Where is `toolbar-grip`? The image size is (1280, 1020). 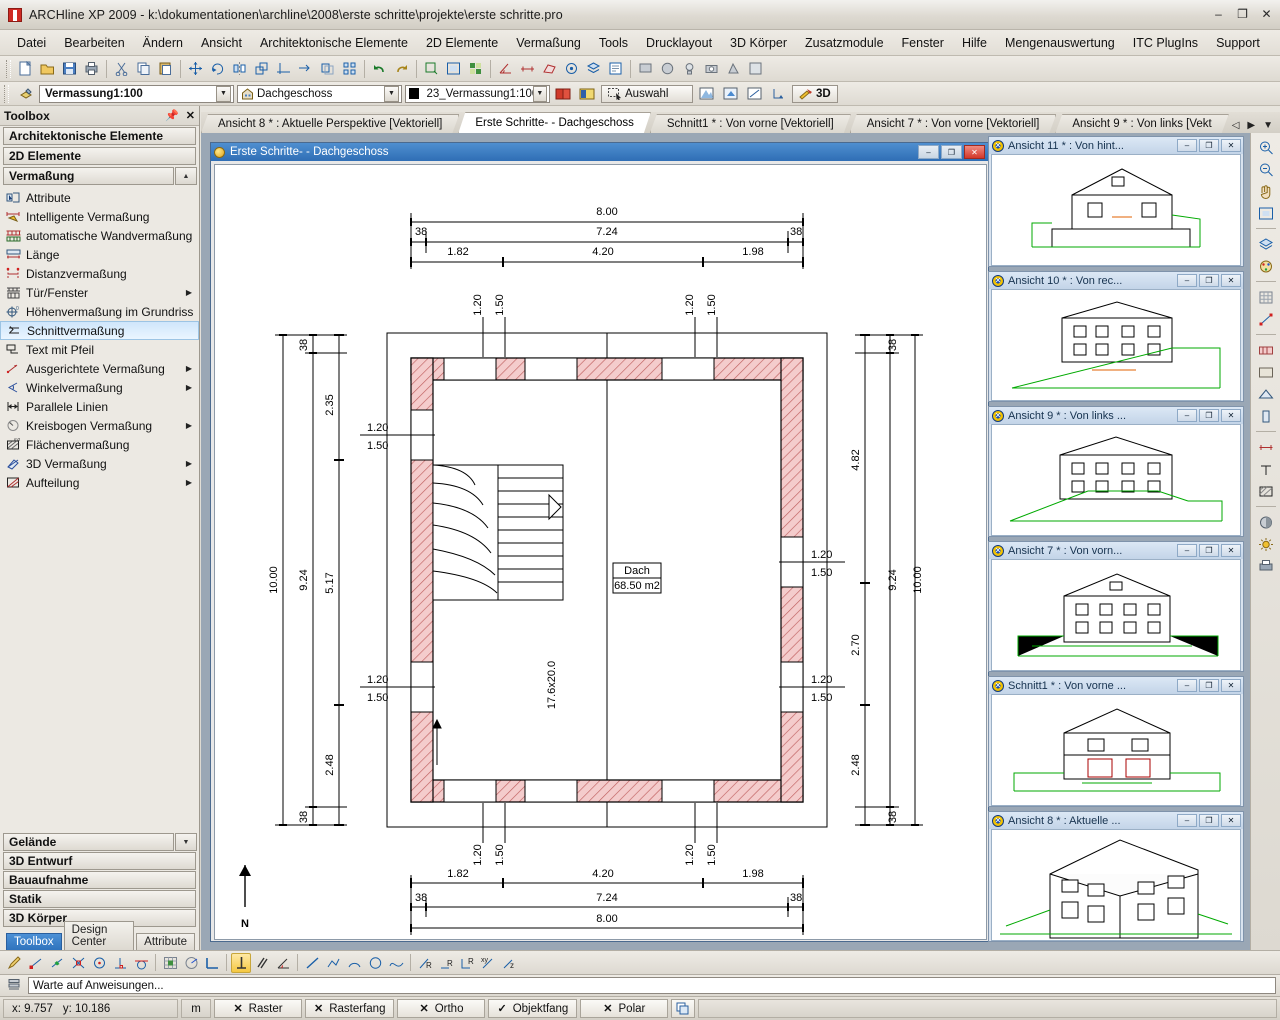
toolbar-grip is located at coordinates (8, 68).